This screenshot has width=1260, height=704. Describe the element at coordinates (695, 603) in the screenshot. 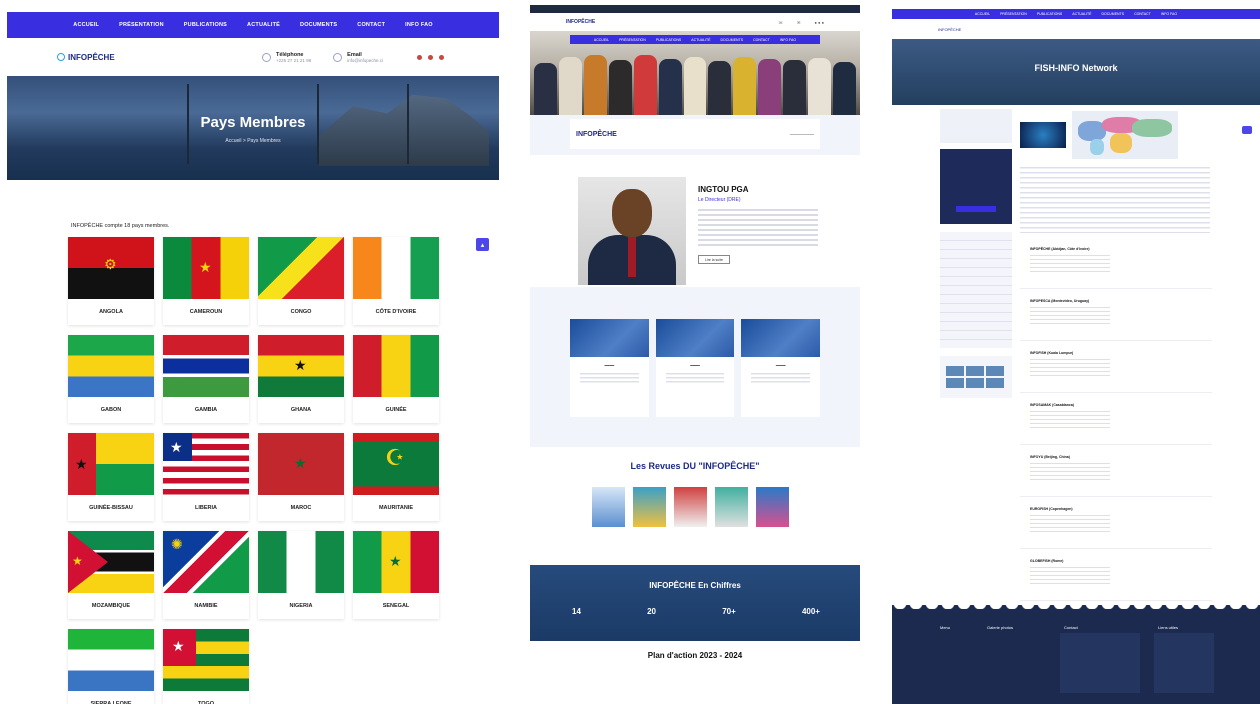

I see `figures-section: INFOPÊCHE En Chiffres 14 20 70+ 400+` at that location.